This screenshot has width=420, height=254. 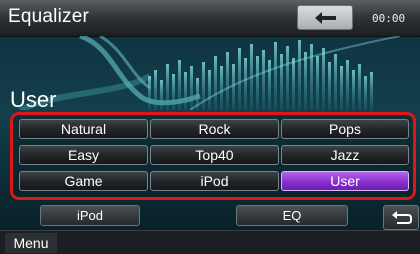 I want to click on screen-title: Equalizer, so click(x=49, y=16).